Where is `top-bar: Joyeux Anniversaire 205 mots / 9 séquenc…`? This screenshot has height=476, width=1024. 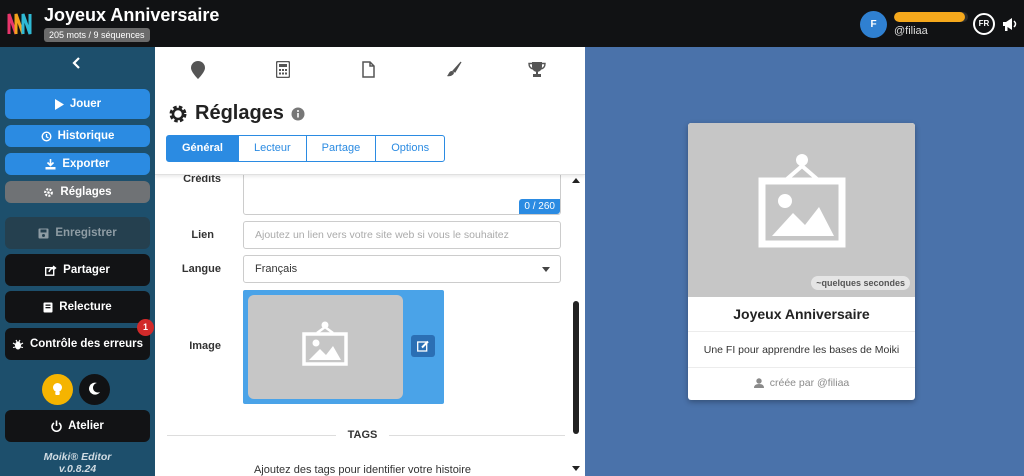 top-bar: Joyeux Anniversaire 205 mots / 9 séquenc… is located at coordinates (512, 23).